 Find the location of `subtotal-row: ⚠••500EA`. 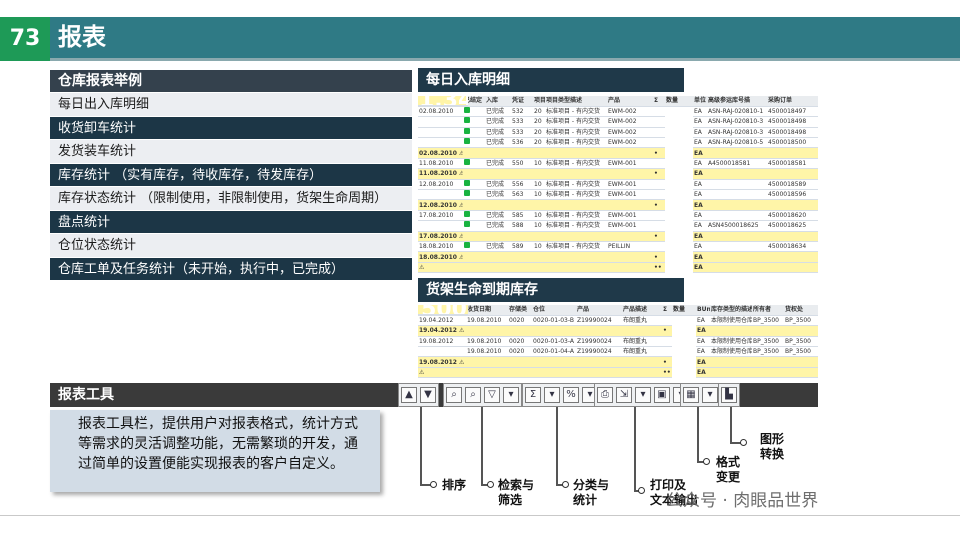

subtotal-row: ⚠••500EA is located at coordinates (618, 342).